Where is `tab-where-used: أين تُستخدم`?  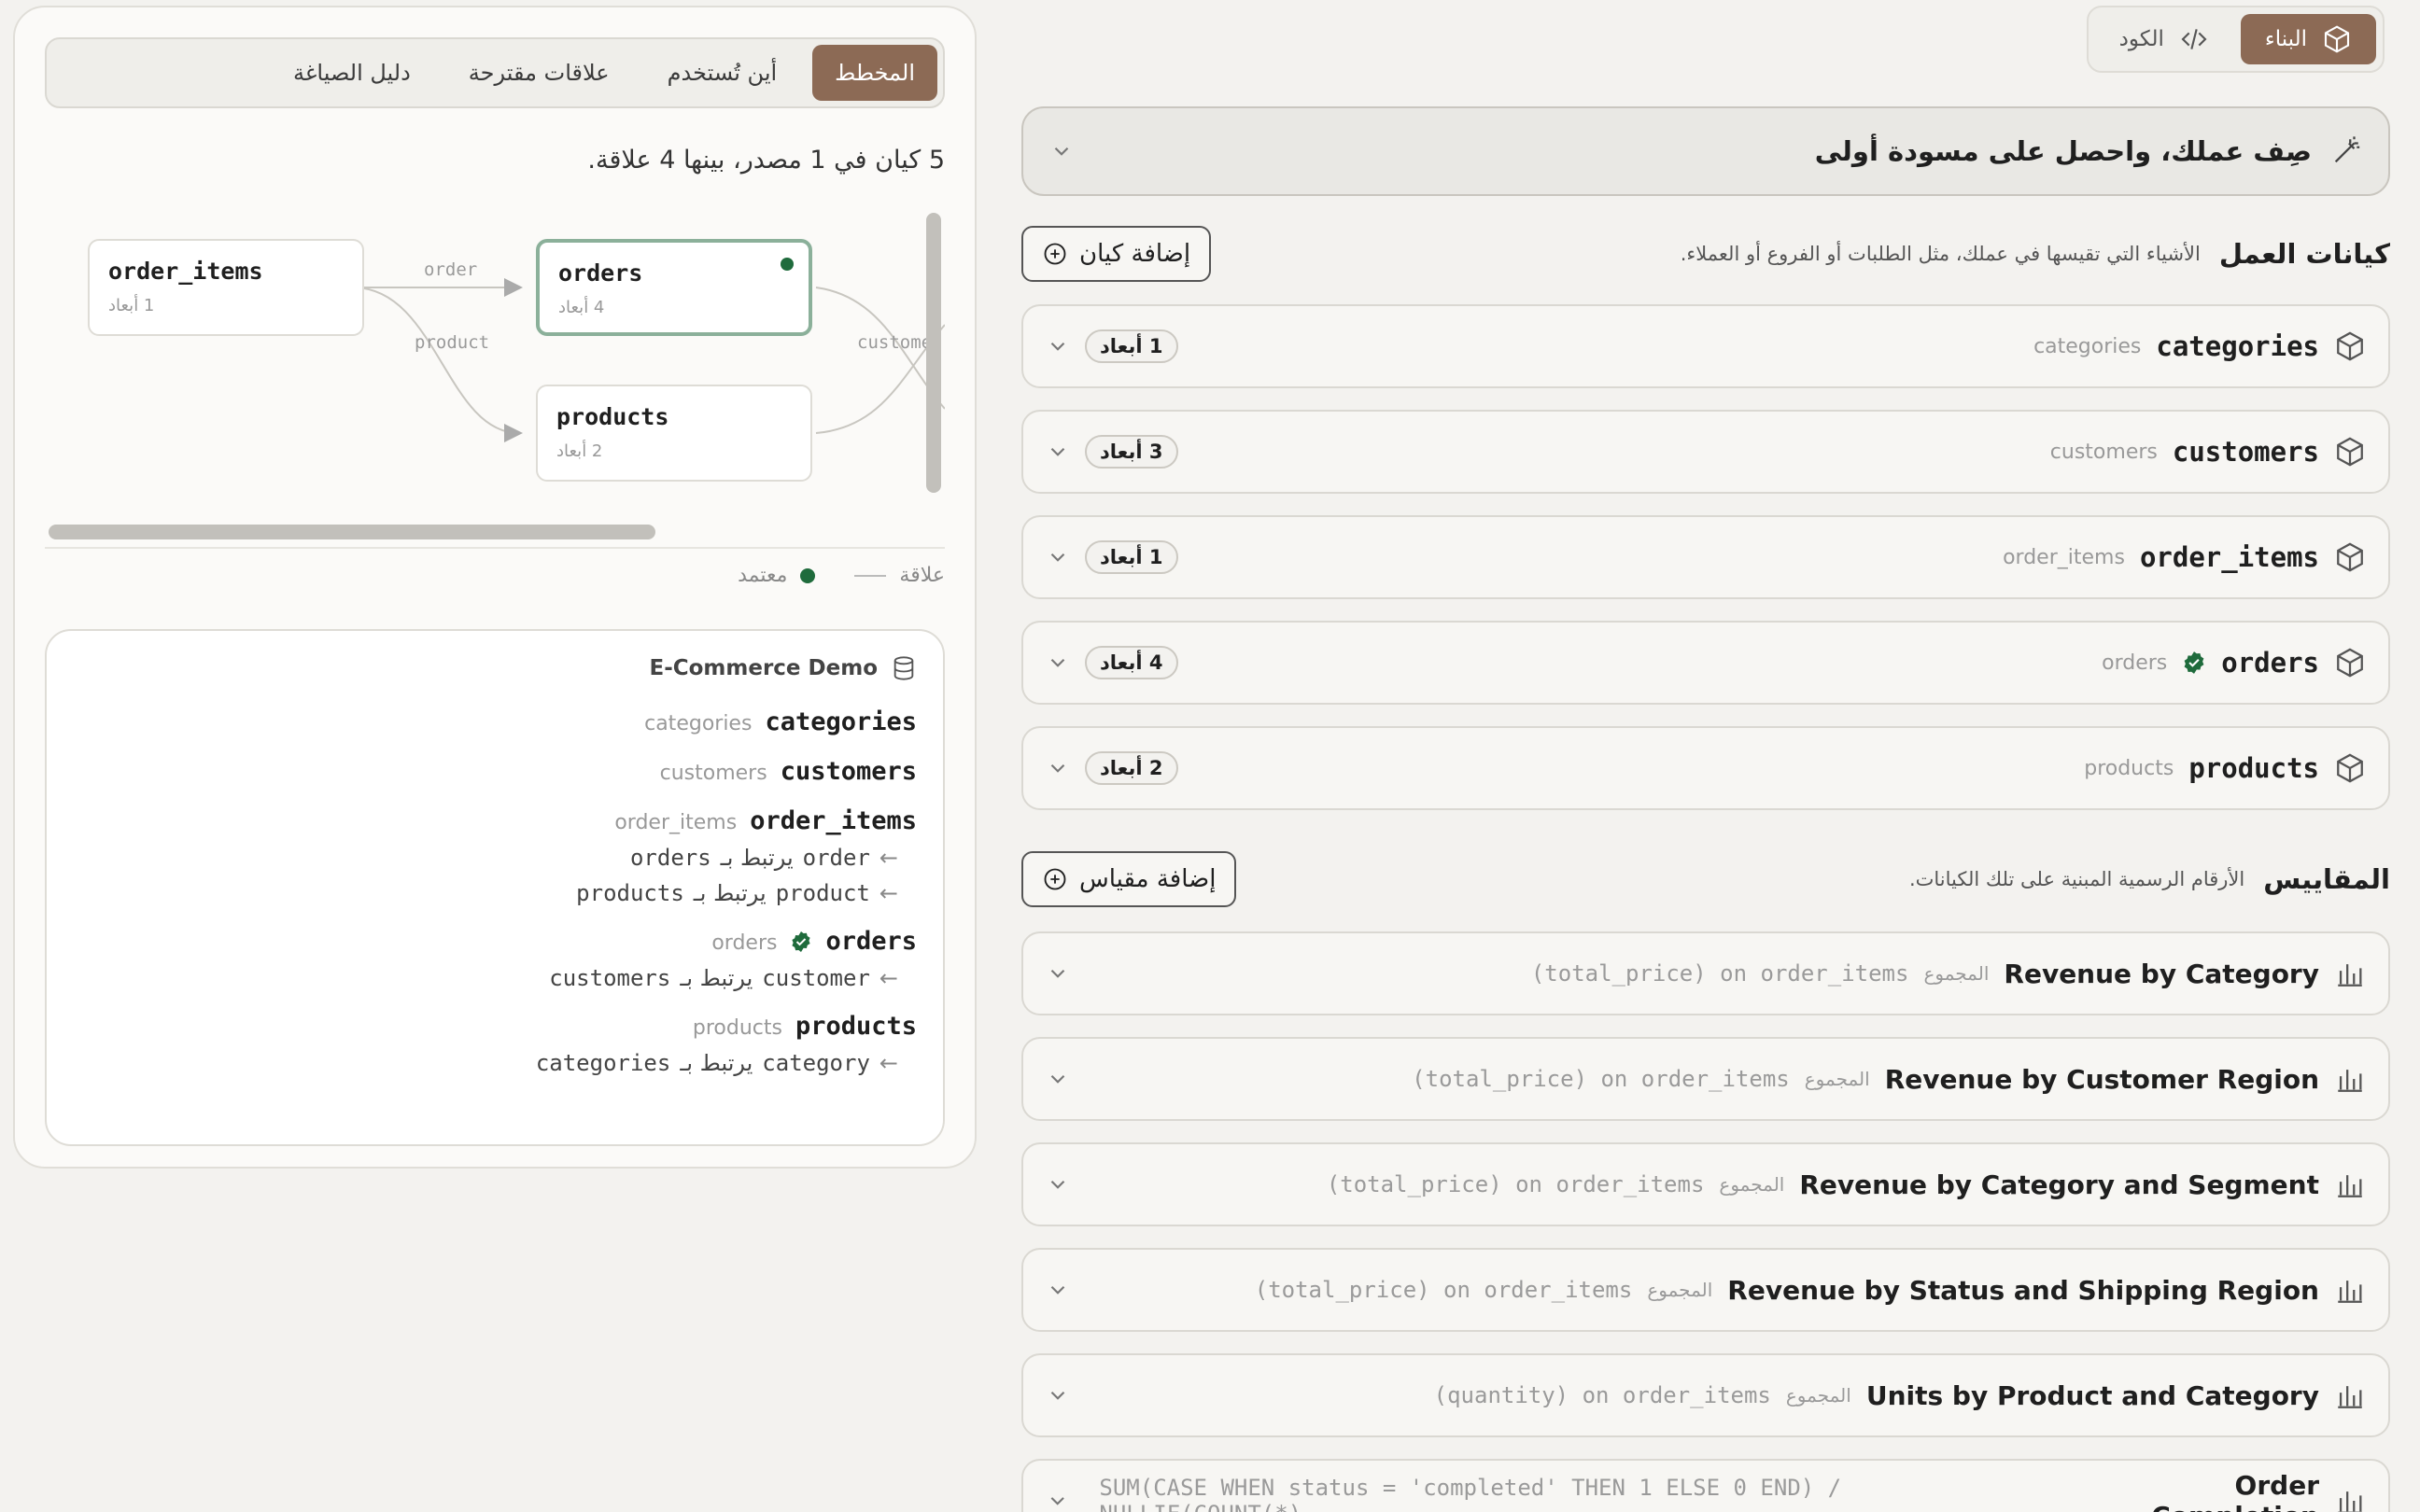 tab-where-used: أين تُستخدم is located at coordinates (722, 73).